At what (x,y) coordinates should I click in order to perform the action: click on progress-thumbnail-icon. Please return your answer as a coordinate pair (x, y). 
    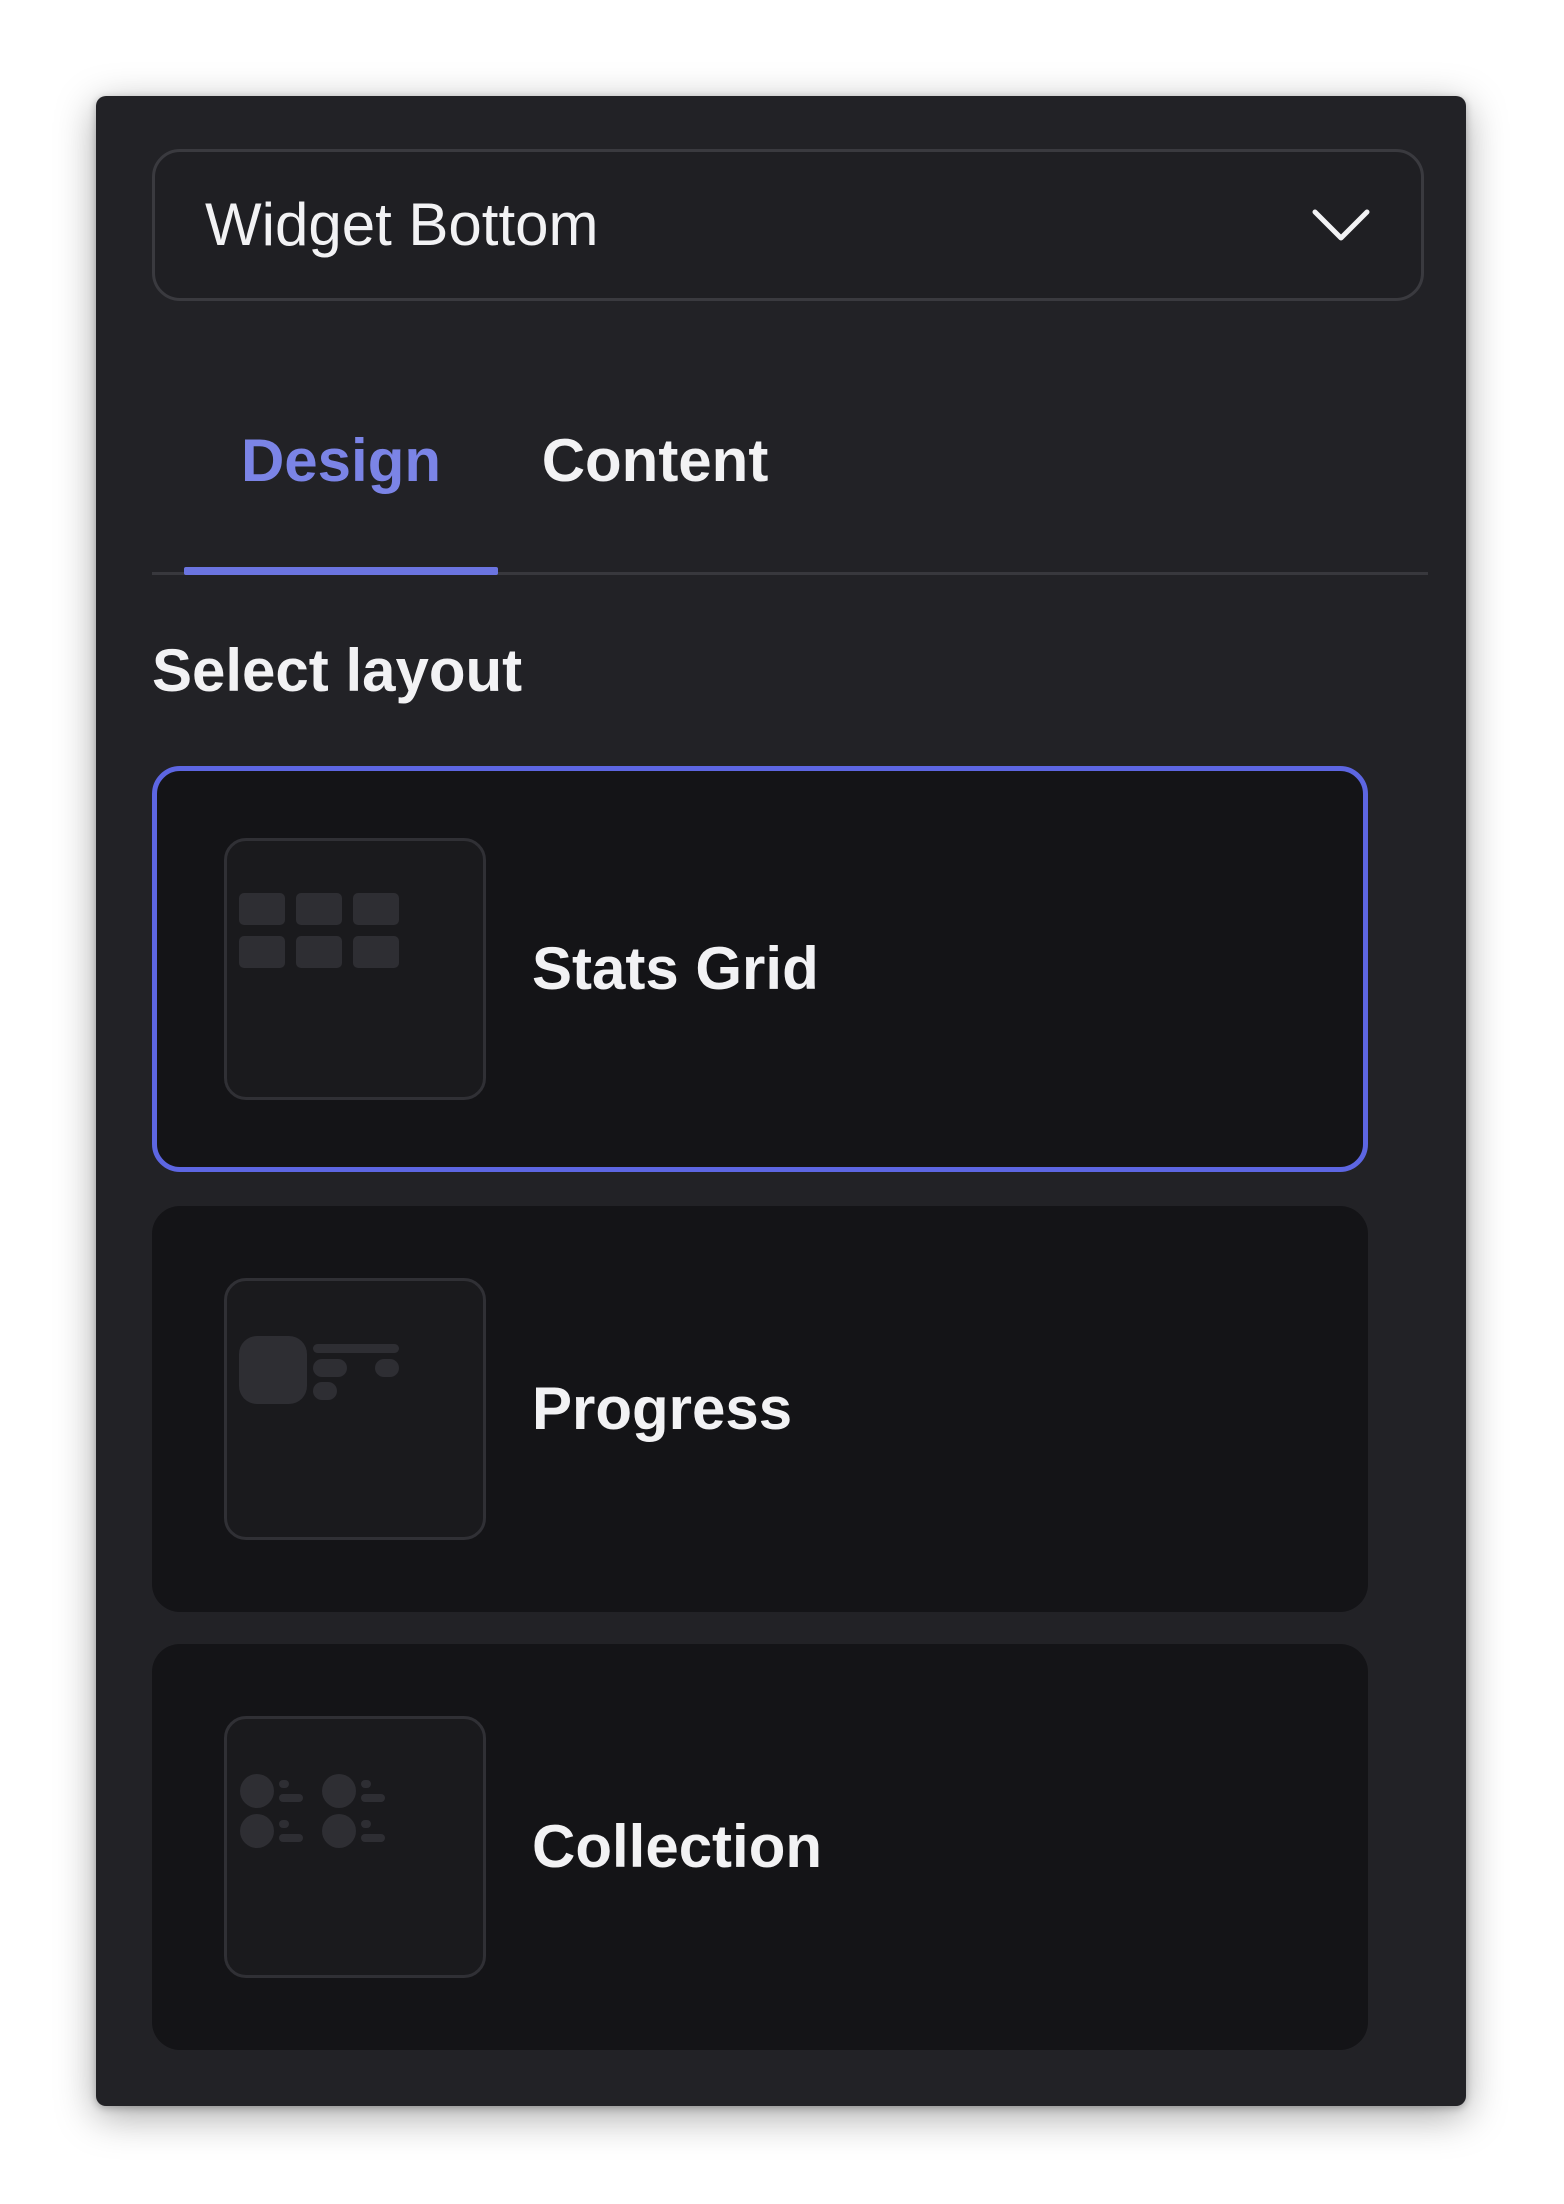
    Looking at the image, I should click on (355, 1409).